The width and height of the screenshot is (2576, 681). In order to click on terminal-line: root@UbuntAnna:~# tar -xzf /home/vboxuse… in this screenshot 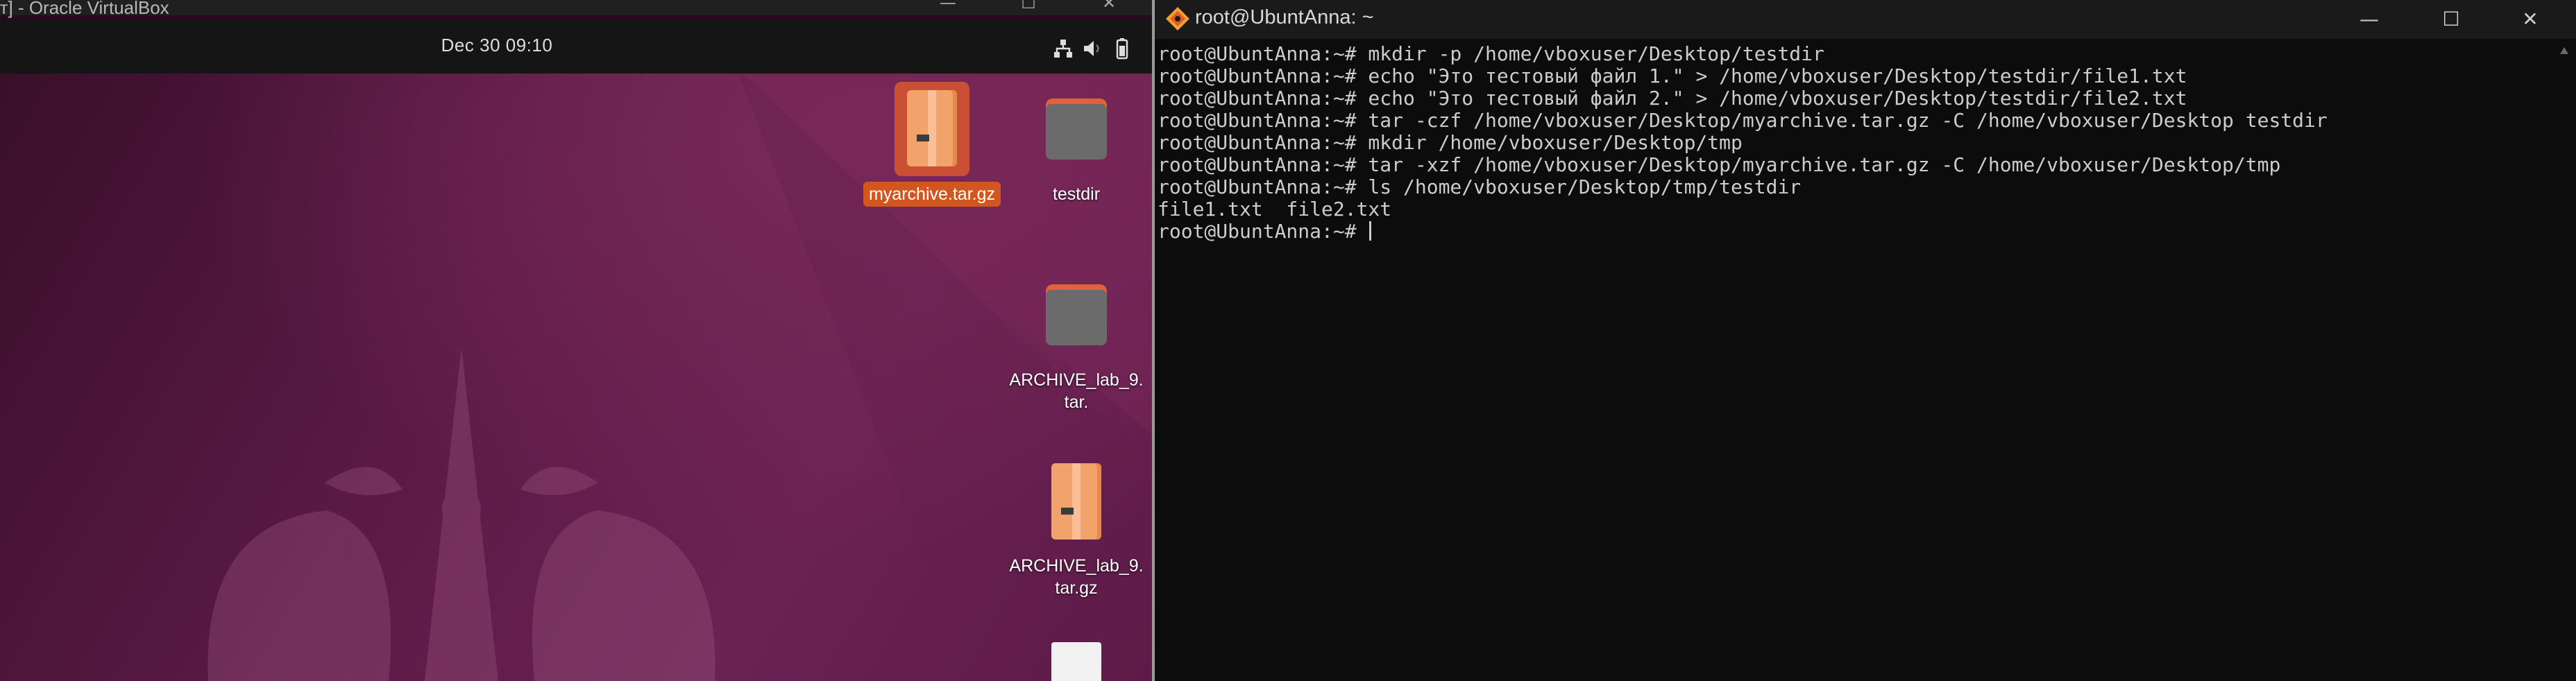, I will do `click(1719, 164)`.